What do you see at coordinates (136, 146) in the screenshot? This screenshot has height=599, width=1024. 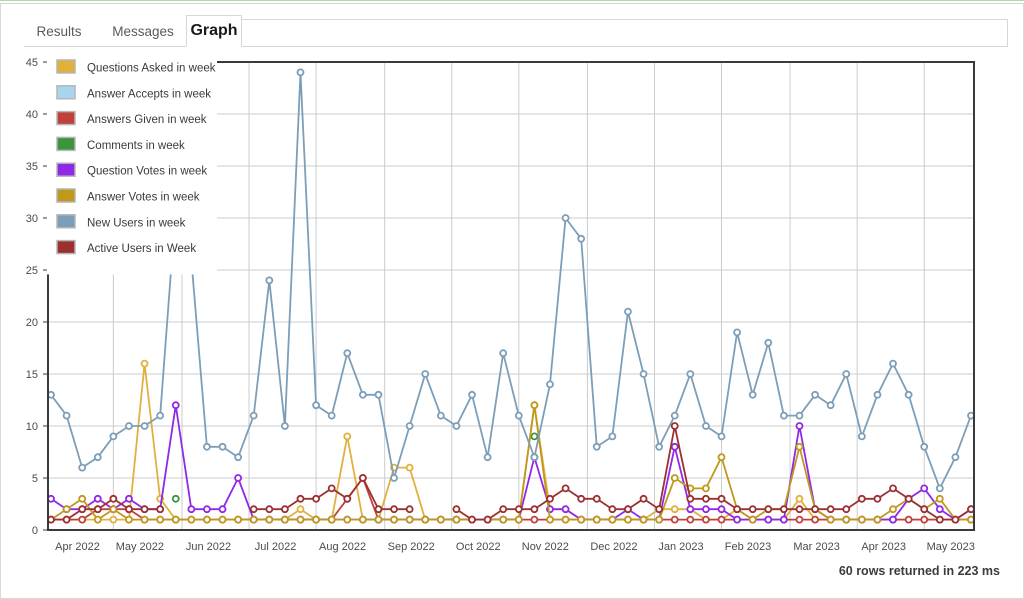 I see `legend-label: Comments in week` at bounding box center [136, 146].